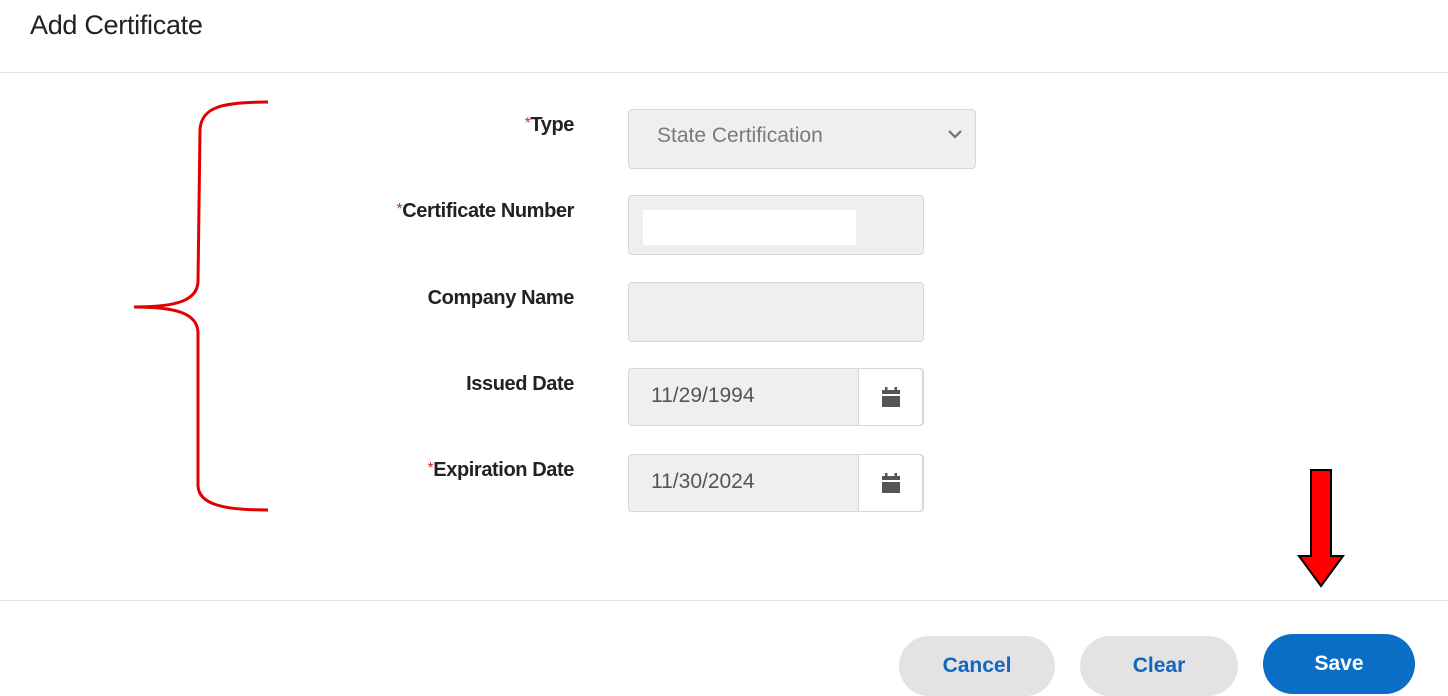 The height and width of the screenshot is (696, 1448). Describe the element at coordinates (500, 470) in the screenshot. I see `expiration-date-label: *Expiration Date` at that location.